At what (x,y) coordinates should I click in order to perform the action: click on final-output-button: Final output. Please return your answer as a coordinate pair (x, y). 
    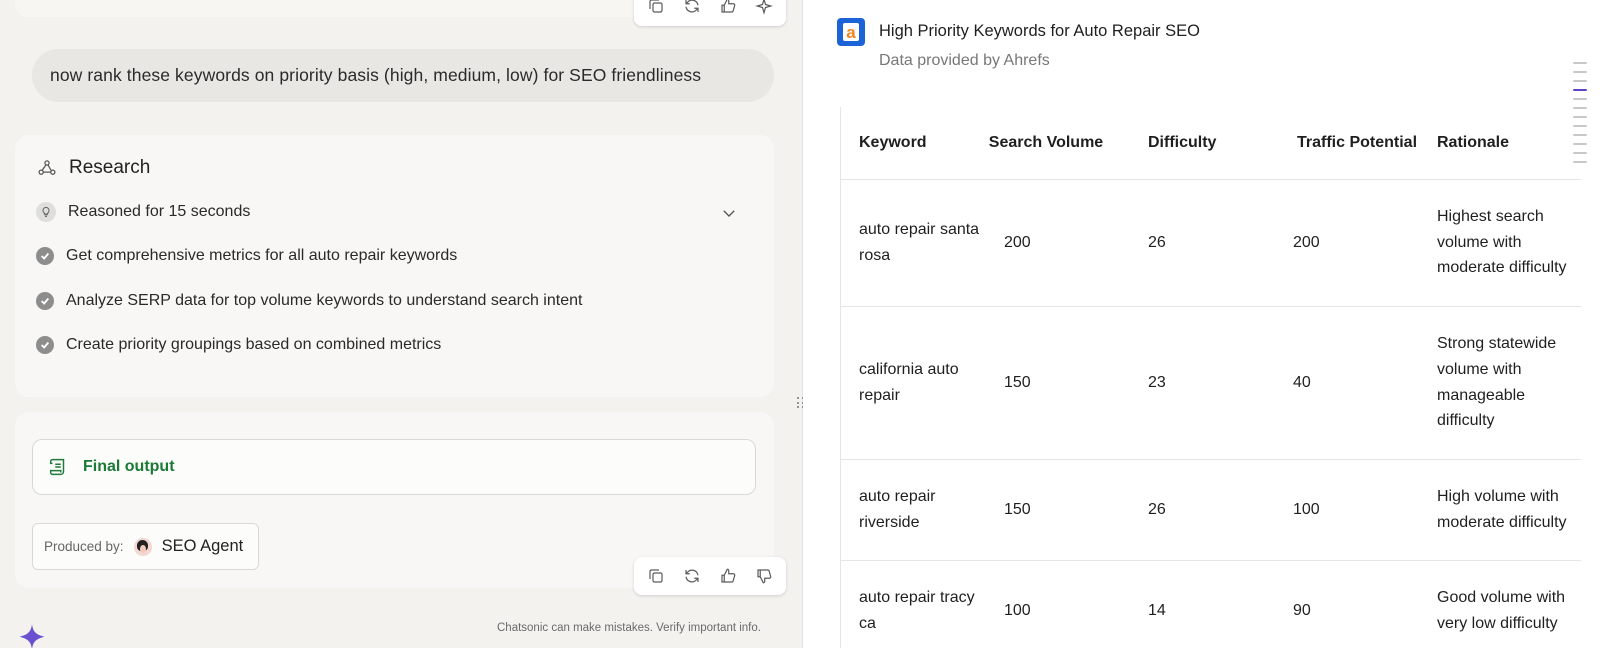
    Looking at the image, I should click on (394, 467).